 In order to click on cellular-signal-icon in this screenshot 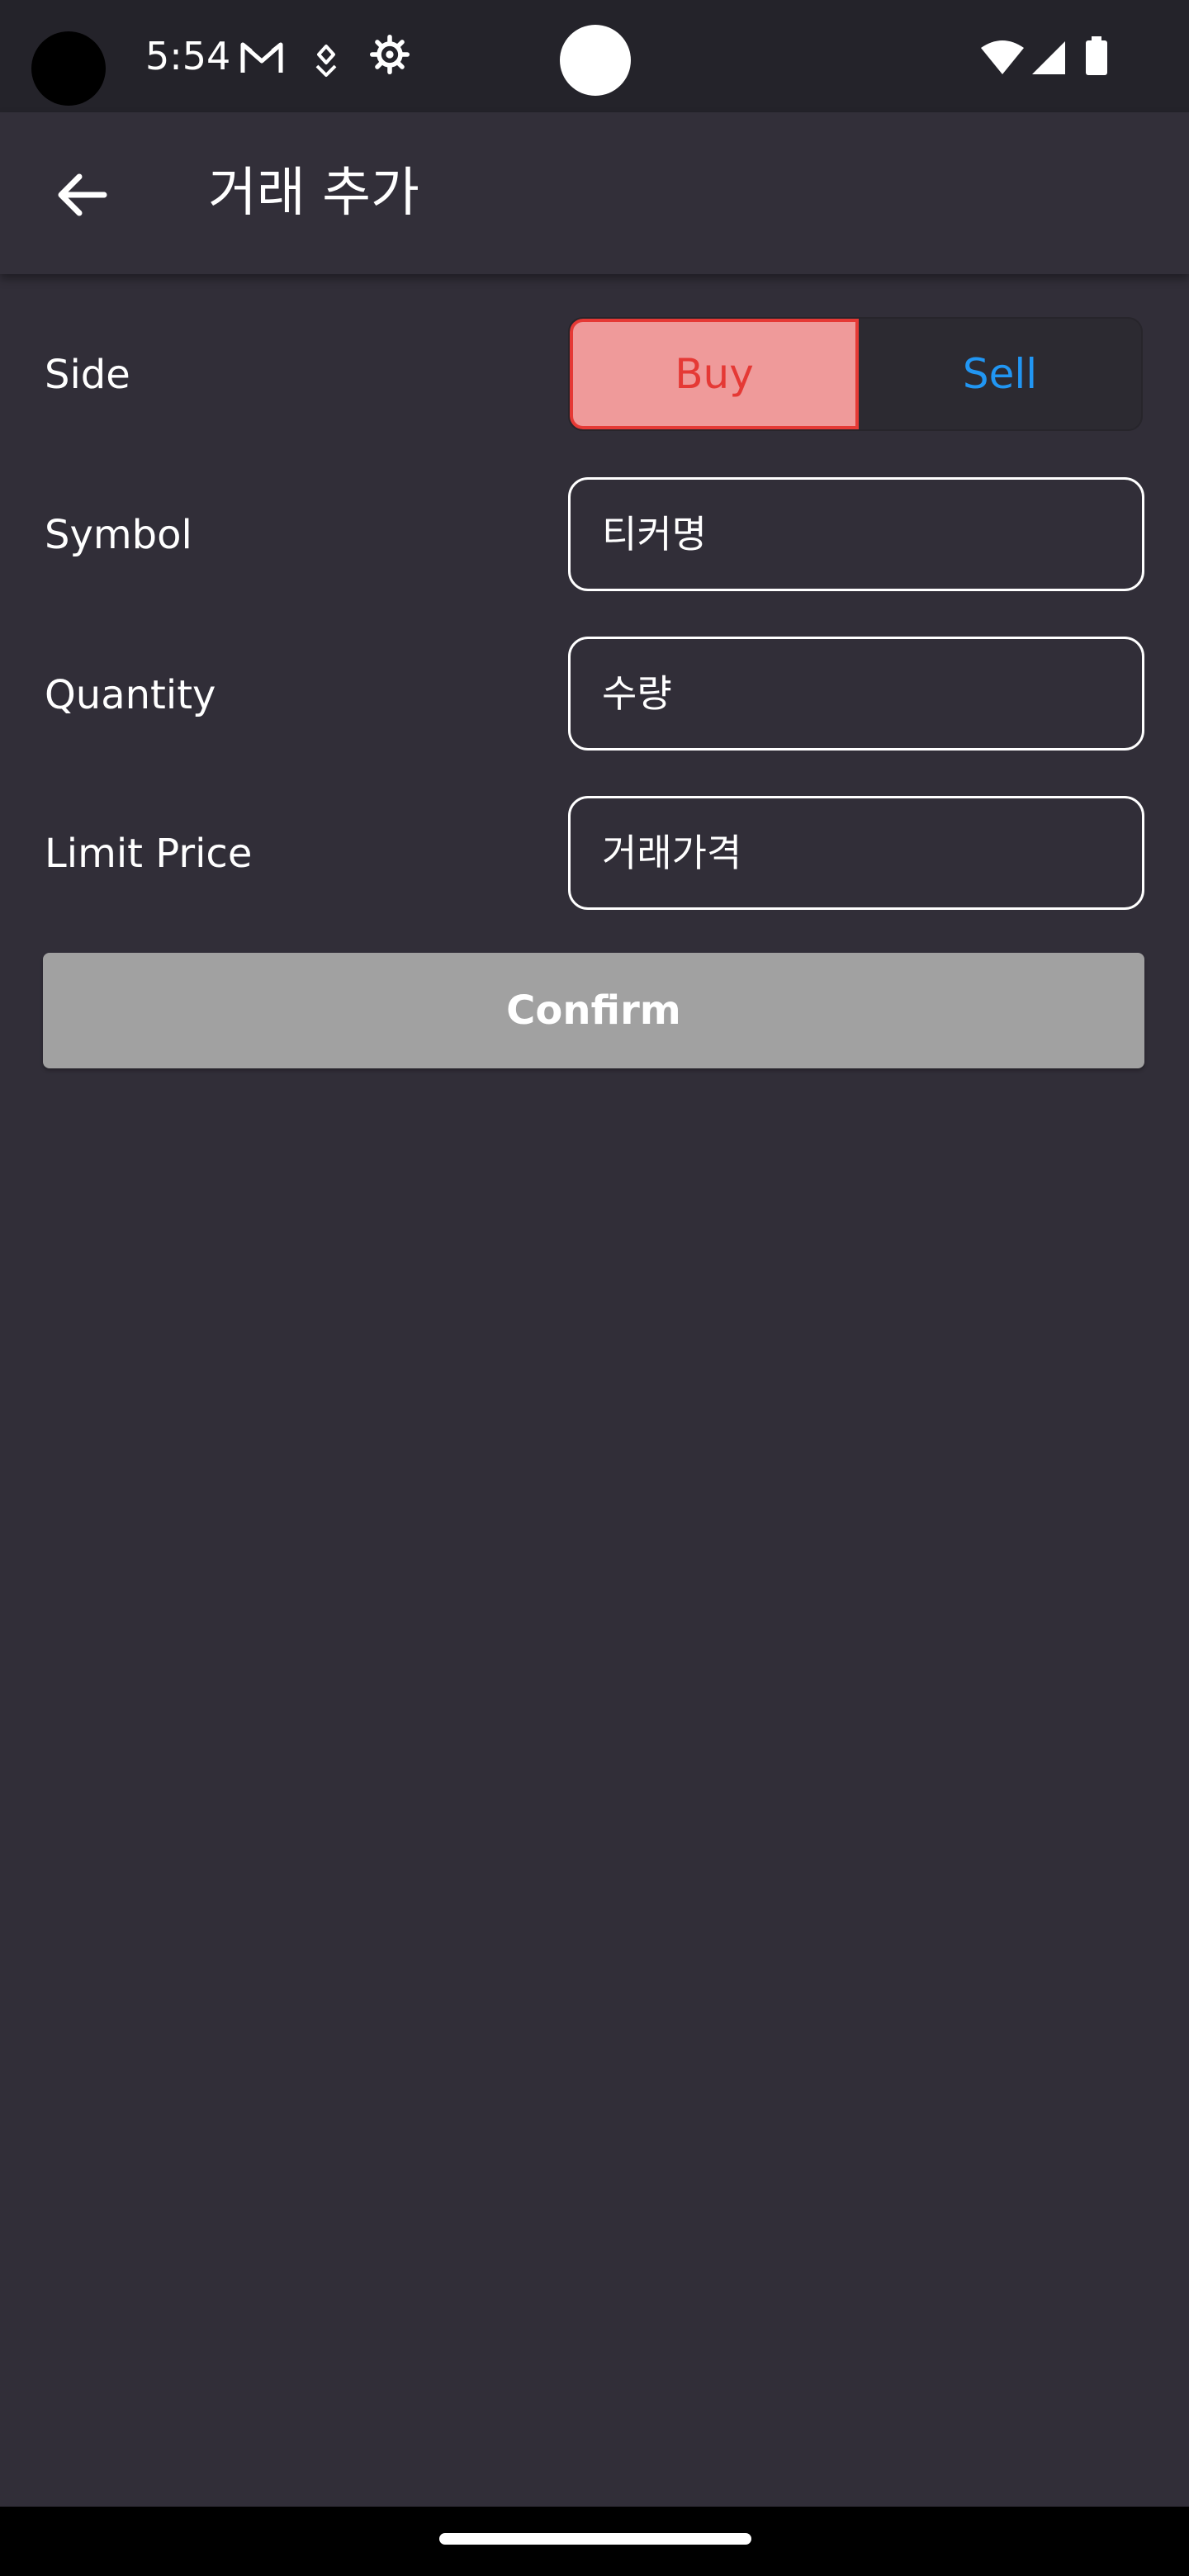, I will do `click(1048, 57)`.